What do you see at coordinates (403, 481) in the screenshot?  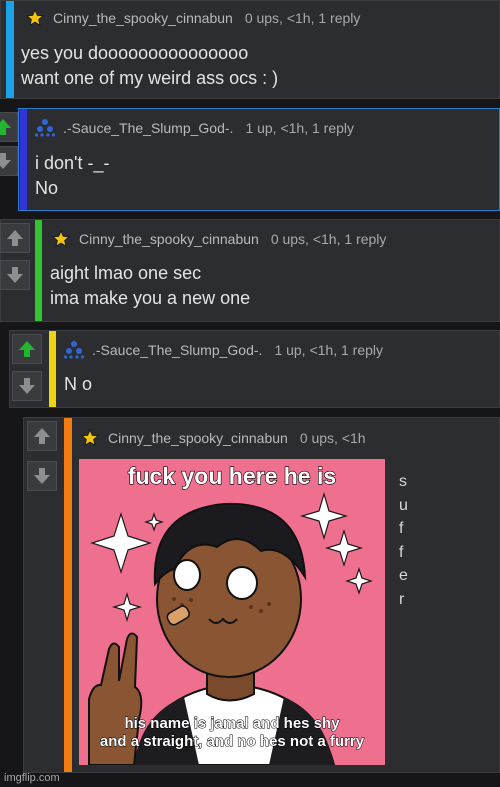 I see `vertical-letter: s` at bounding box center [403, 481].